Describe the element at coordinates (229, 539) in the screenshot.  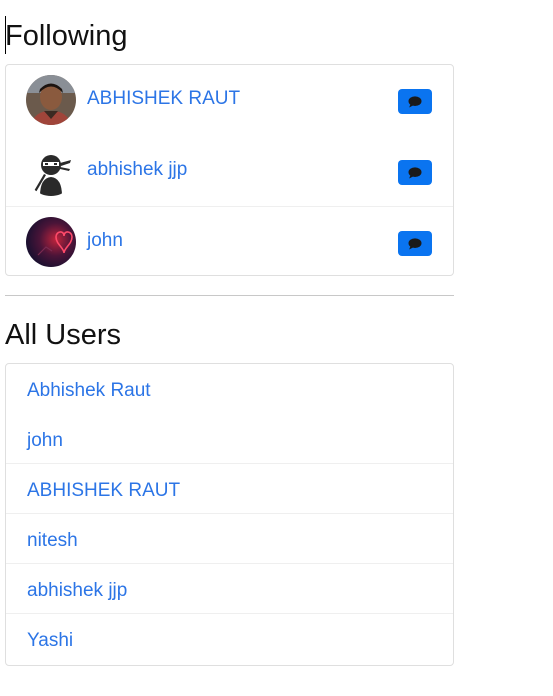
I see `user-row: nitesh` at that location.